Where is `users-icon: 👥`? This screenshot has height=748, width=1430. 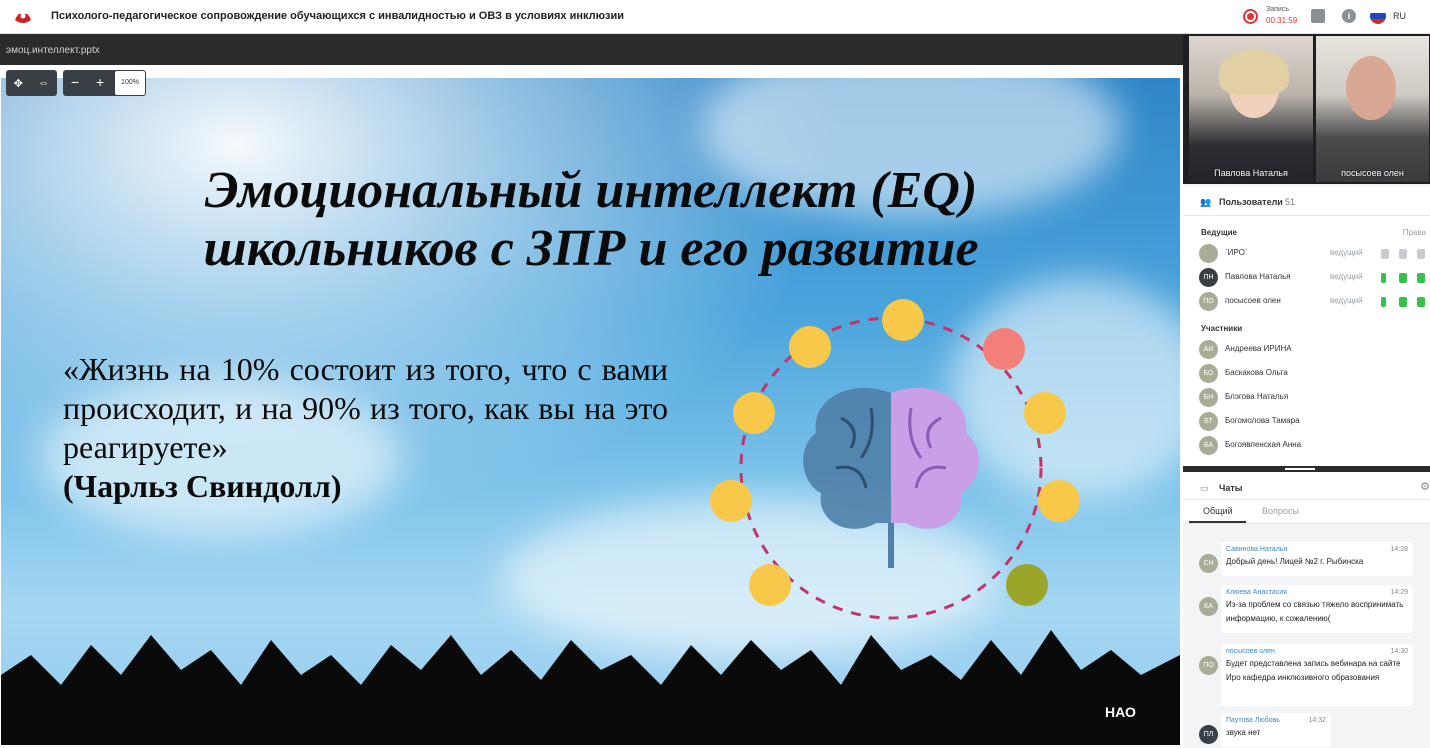 users-icon: 👥 is located at coordinates (1206, 202).